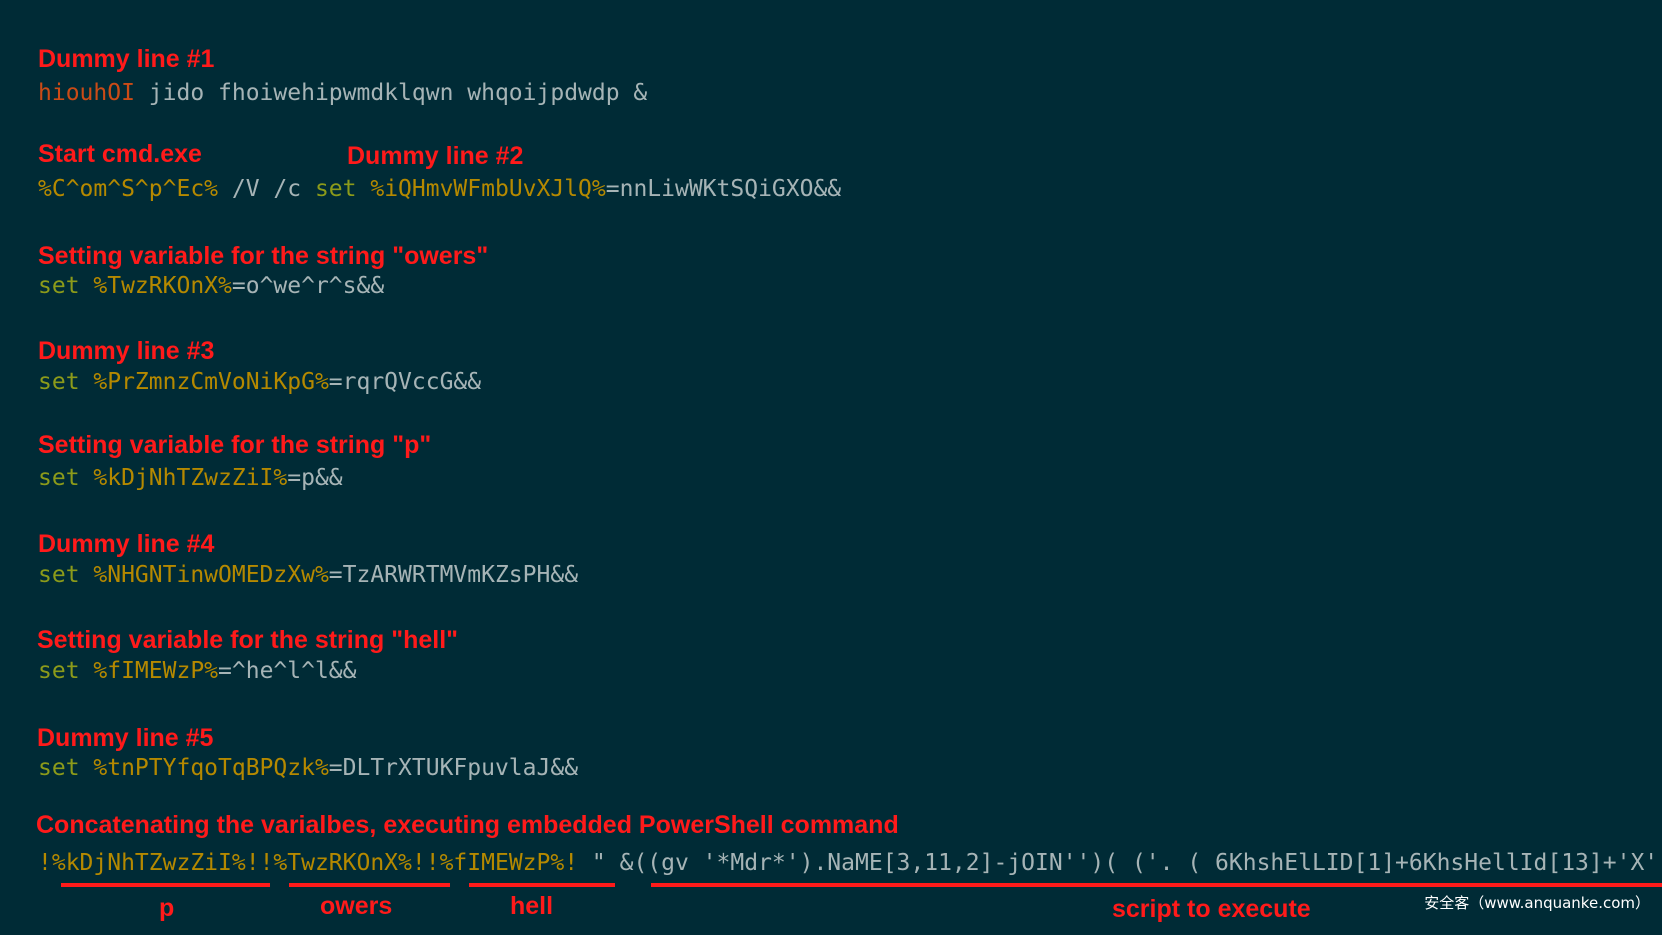 The image size is (1662, 935). Describe the element at coordinates (126, 351) in the screenshot. I see `annotation-dummy-line-3: Dummy line #3` at that location.